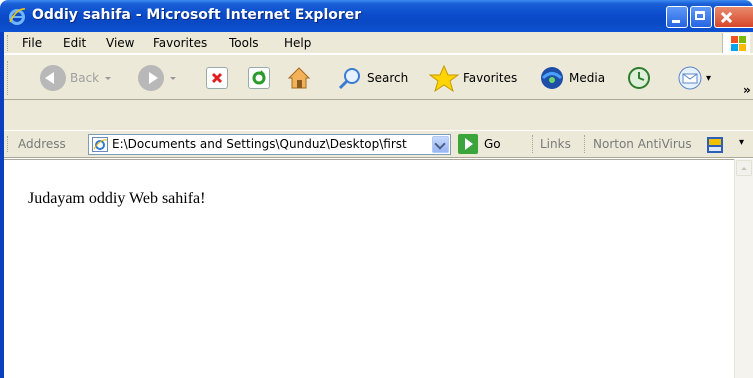 Image resolution: width=753 pixels, height=378 pixels. Describe the element at coordinates (743, 268) in the screenshot. I see `vertical-scrollbar` at that location.